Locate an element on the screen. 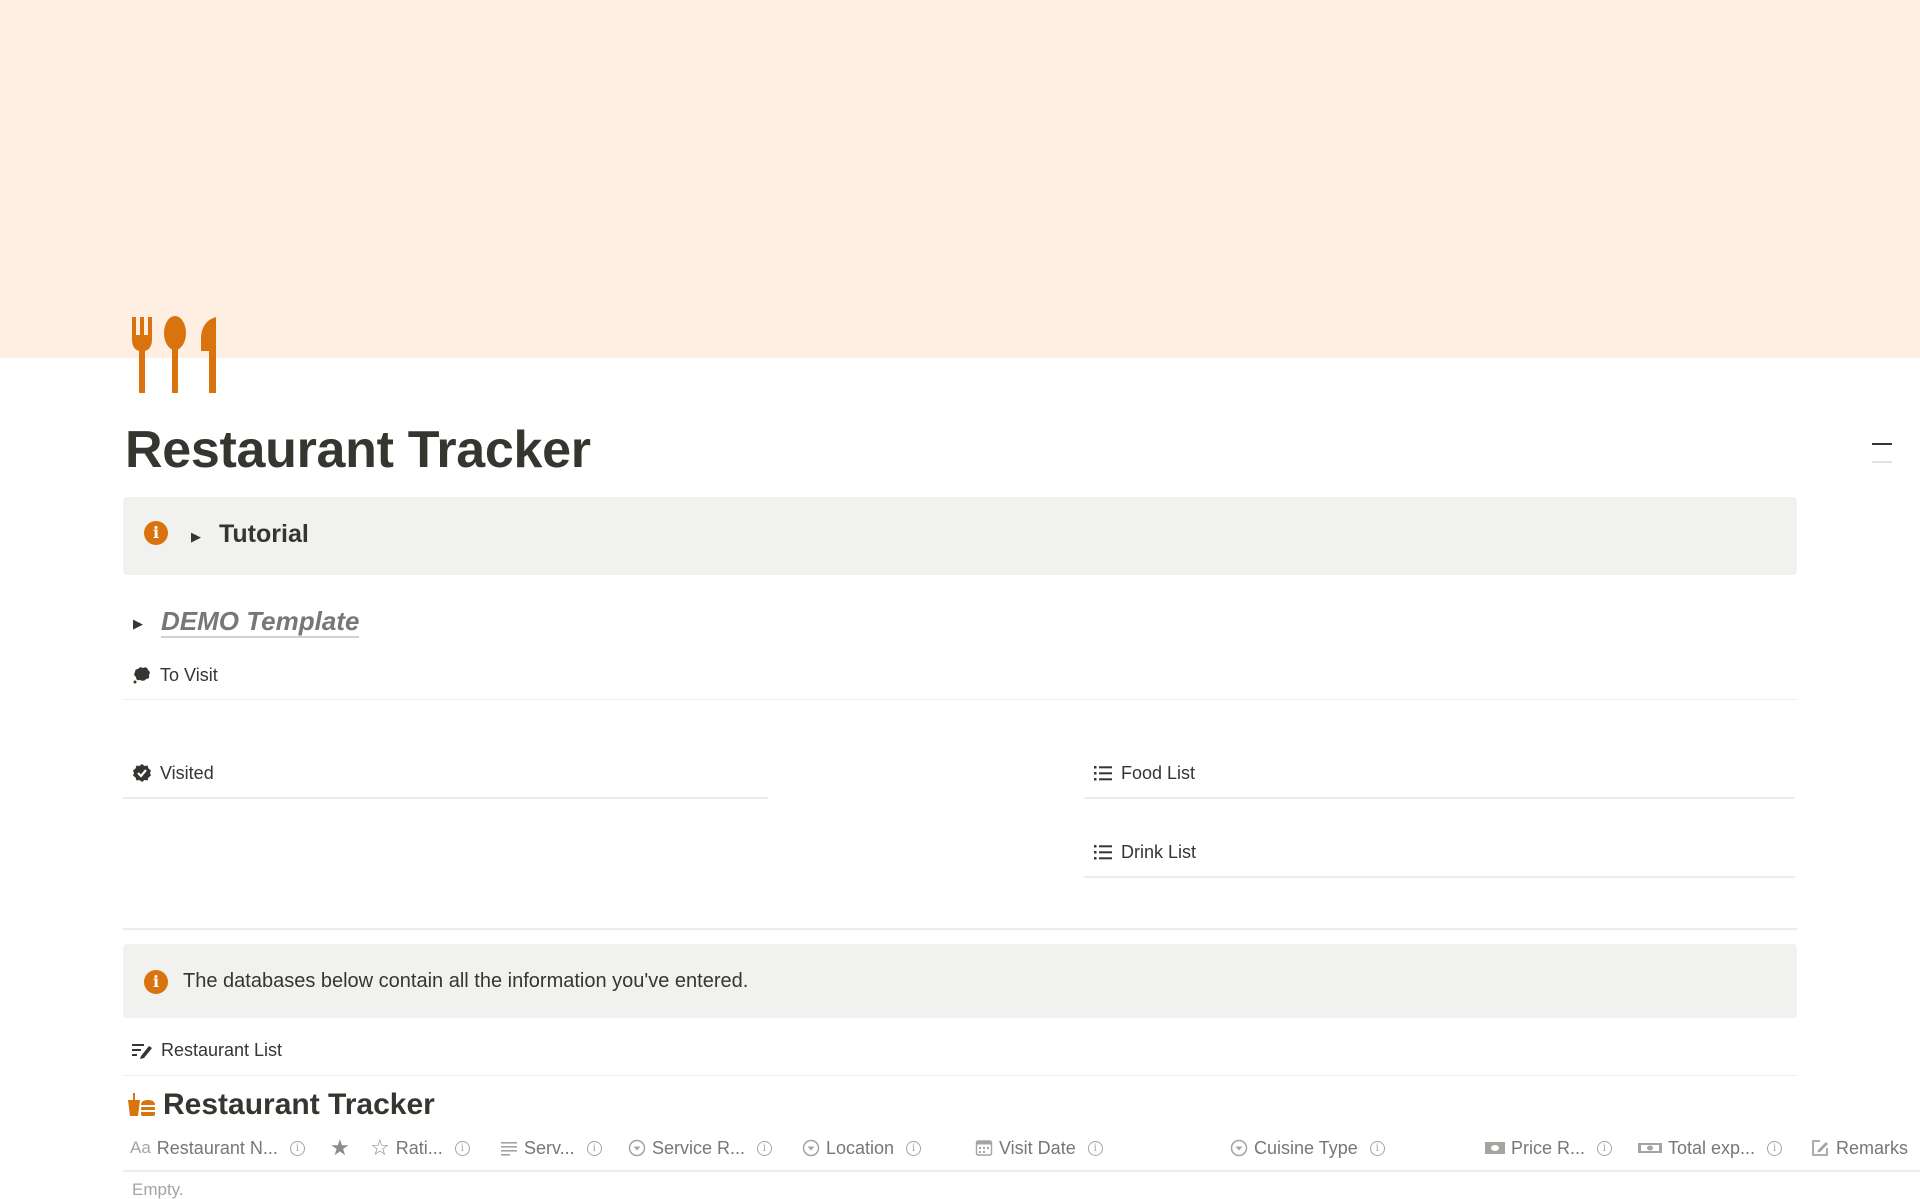 Image resolution: width=1920 pixels, height=1199 pixels. star-filled-icon: ★ is located at coordinates (340, 1147).